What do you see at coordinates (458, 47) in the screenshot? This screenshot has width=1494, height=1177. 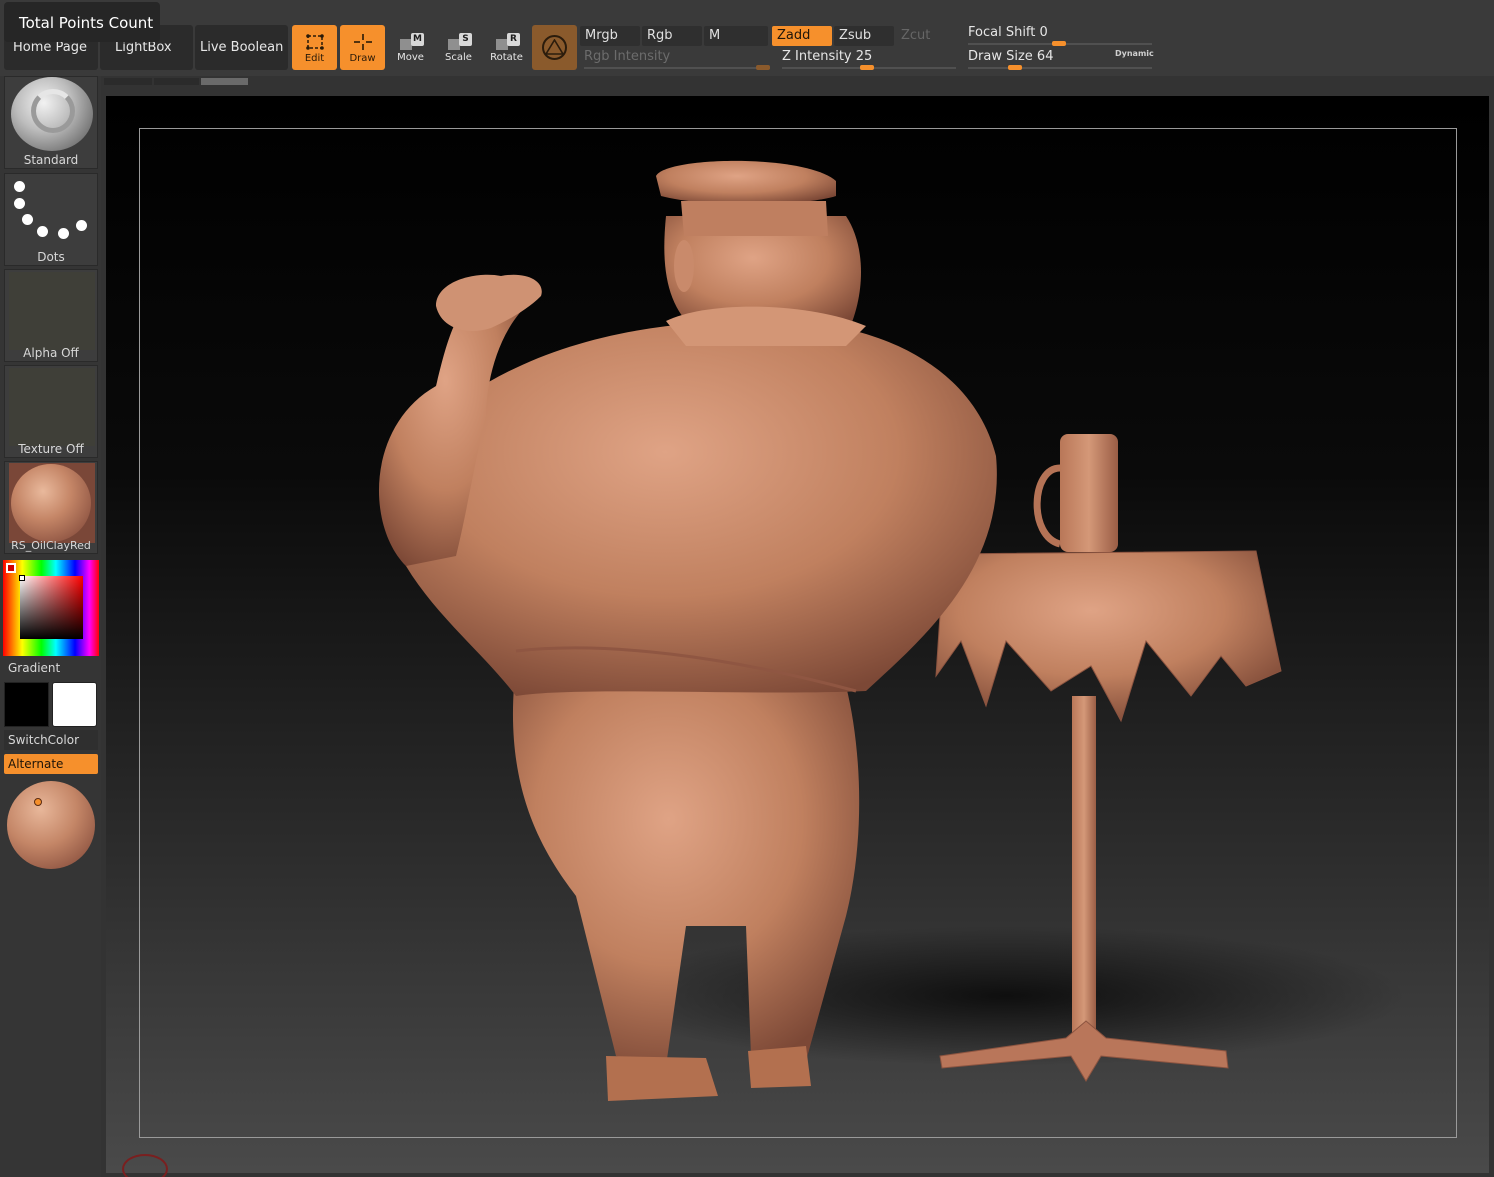 I see `scale-button: S Scale` at bounding box center [458, 47].